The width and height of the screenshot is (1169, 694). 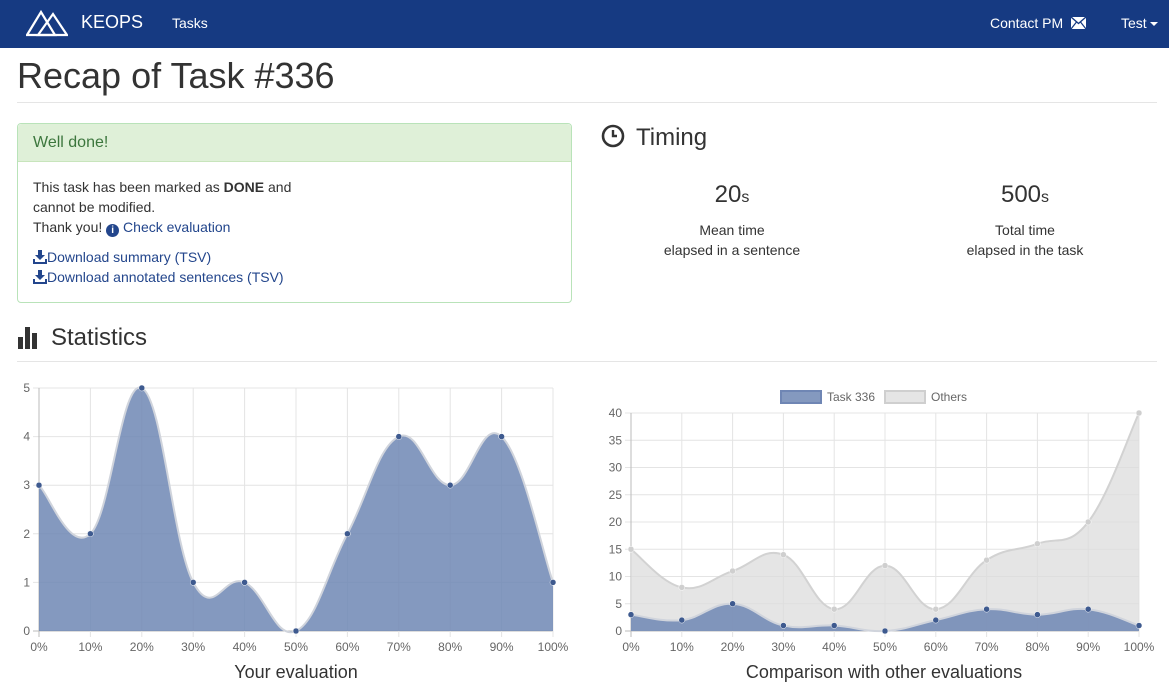 What do you see at coordinates (834, 647) in the screenshot?
I see `x-tick-label: 40%` at bounding box center [834, 647].